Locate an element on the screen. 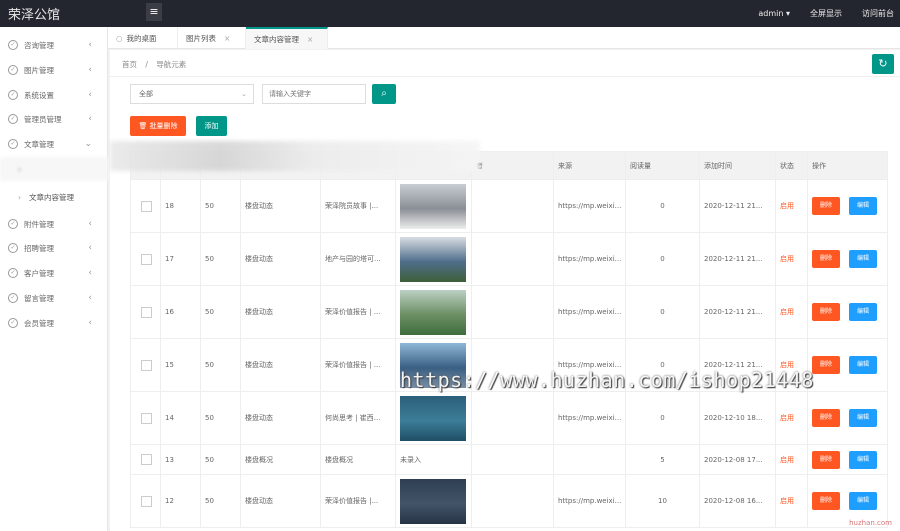  tab-article-content: 文章内容管理 × is located at coordinates (287, 38).